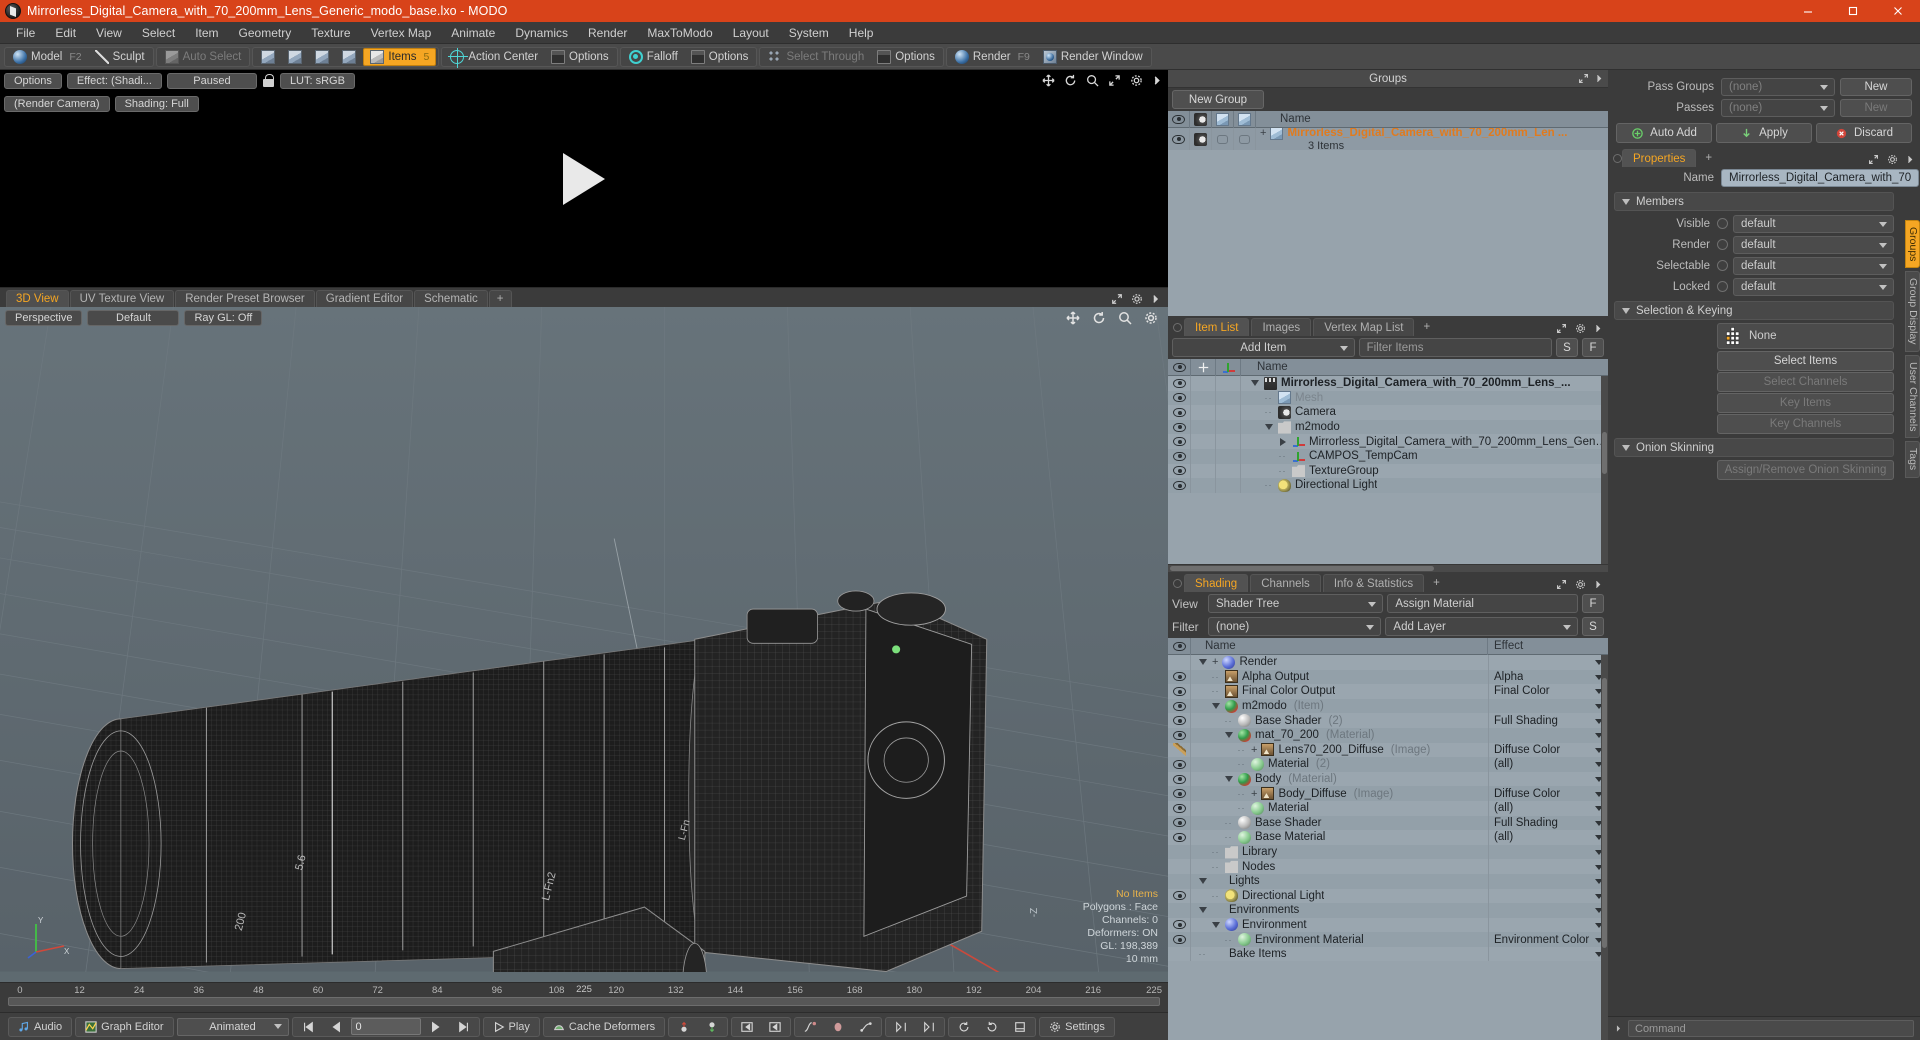 The width and height of the screenshot is (1920, 1040). Describe the element at coordinates (580, 57) in the screenshot. I see `action-center-options-button: Options` at that location.